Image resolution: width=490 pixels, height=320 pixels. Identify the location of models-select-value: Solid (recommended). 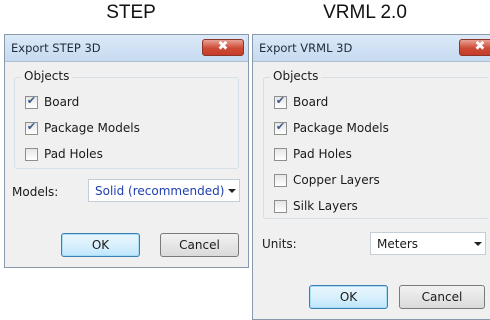
(160, 191).